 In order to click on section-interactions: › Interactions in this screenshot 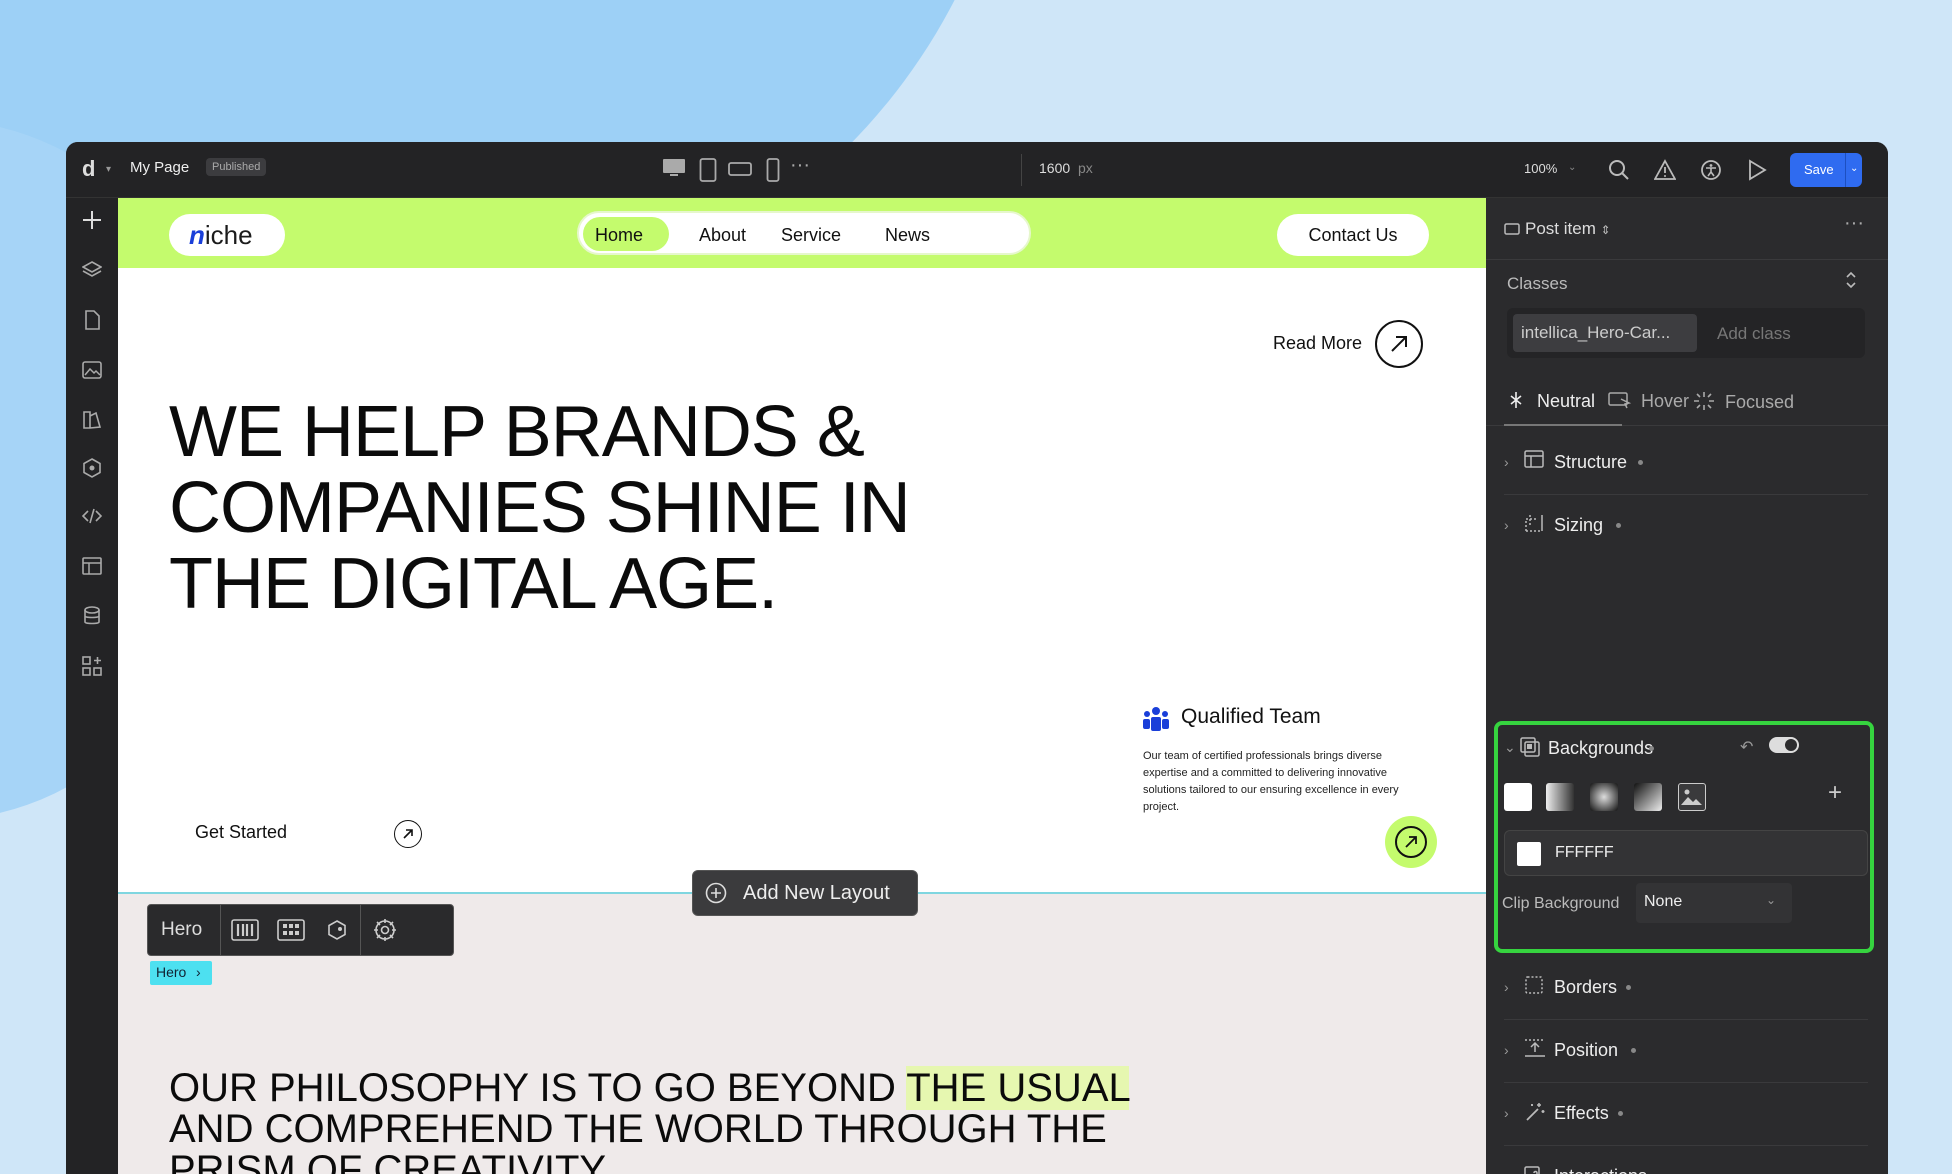, I will do `click(1686, 1160)`.